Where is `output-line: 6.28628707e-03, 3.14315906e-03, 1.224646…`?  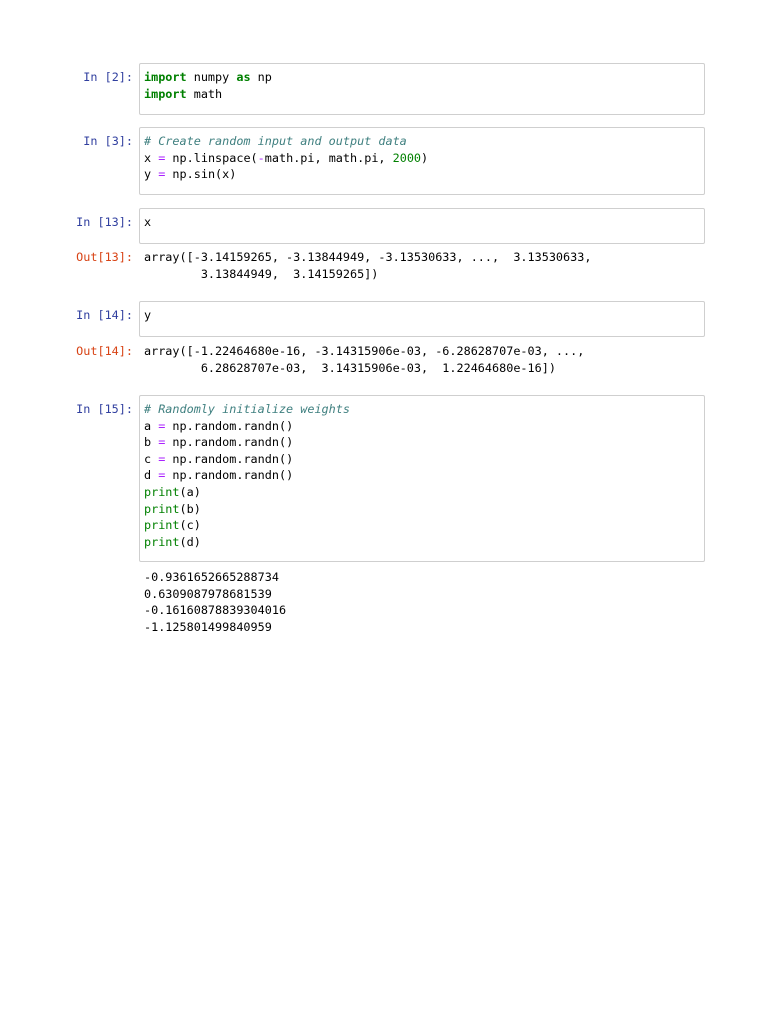 output-line: 6.28628707e-03, 3.14315906e-03, 1.224646… is located at coordinates (350, 367).